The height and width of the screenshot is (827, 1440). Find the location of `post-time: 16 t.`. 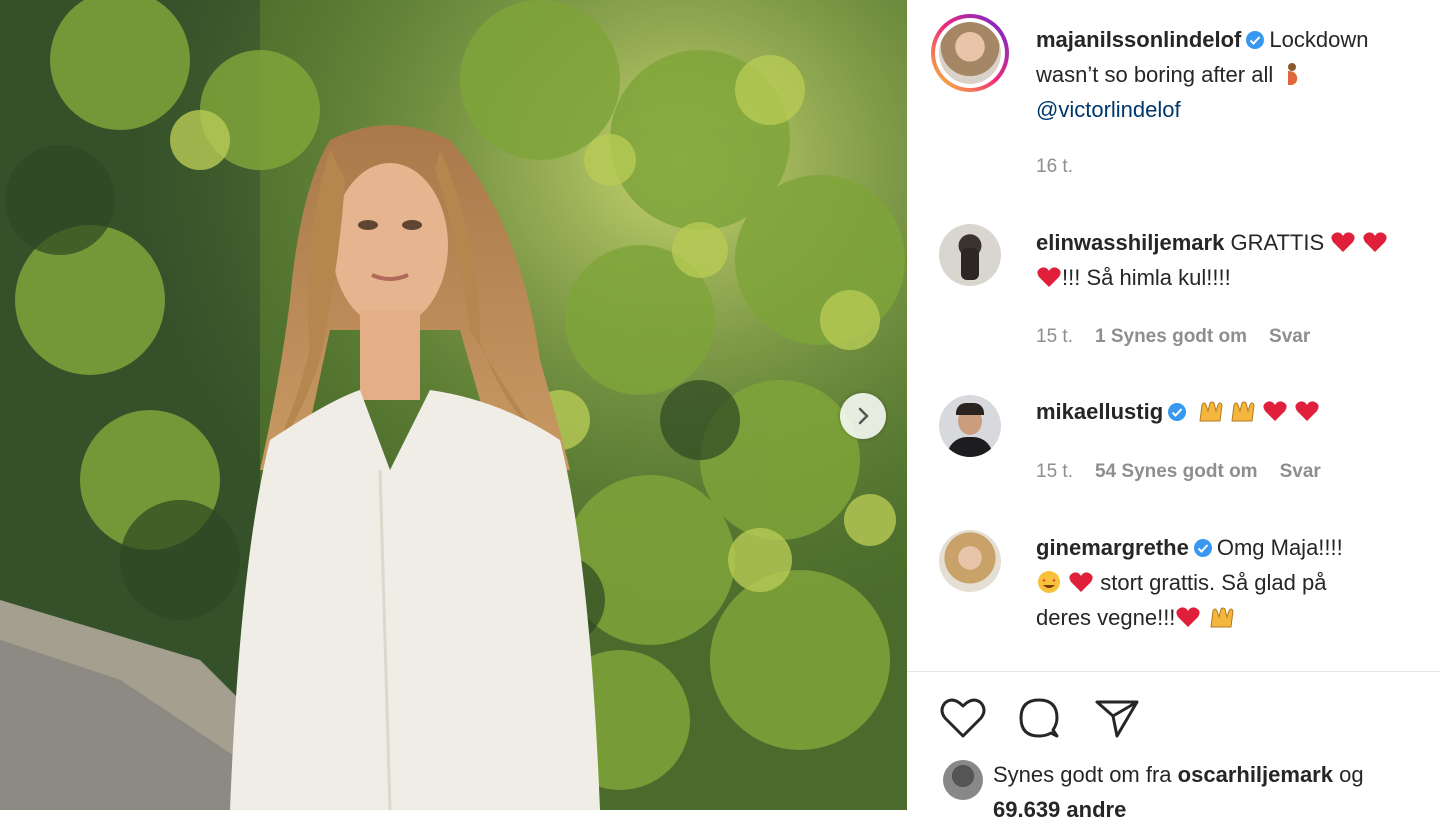

post-time: 16 t. is located at coordinates (1054, 166).